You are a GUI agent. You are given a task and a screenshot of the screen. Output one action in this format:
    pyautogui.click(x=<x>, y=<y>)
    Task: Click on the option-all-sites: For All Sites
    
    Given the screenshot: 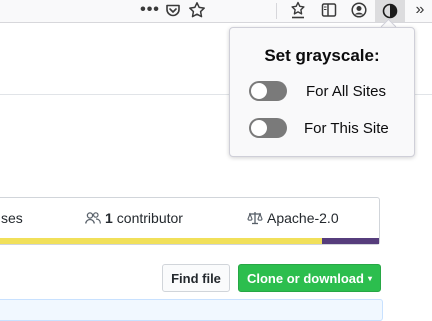 What is the action you would take?
    pyautogui.click(x=317, y=91)
    